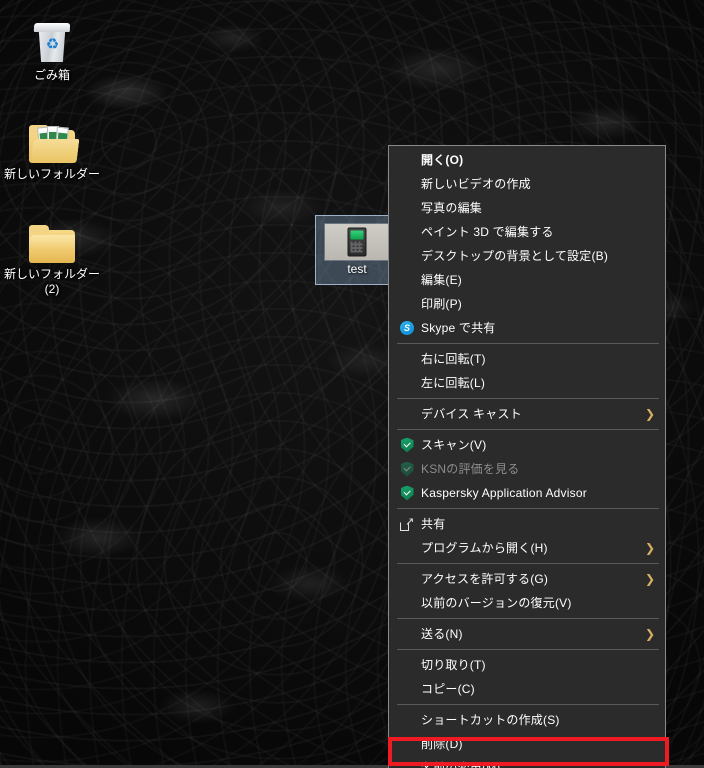  What do you see at coordinates (496, 603) in the screenshot?
I see `menu-item-label: 以前のバージョンの復元(V)` at bounding box center [496, 603].